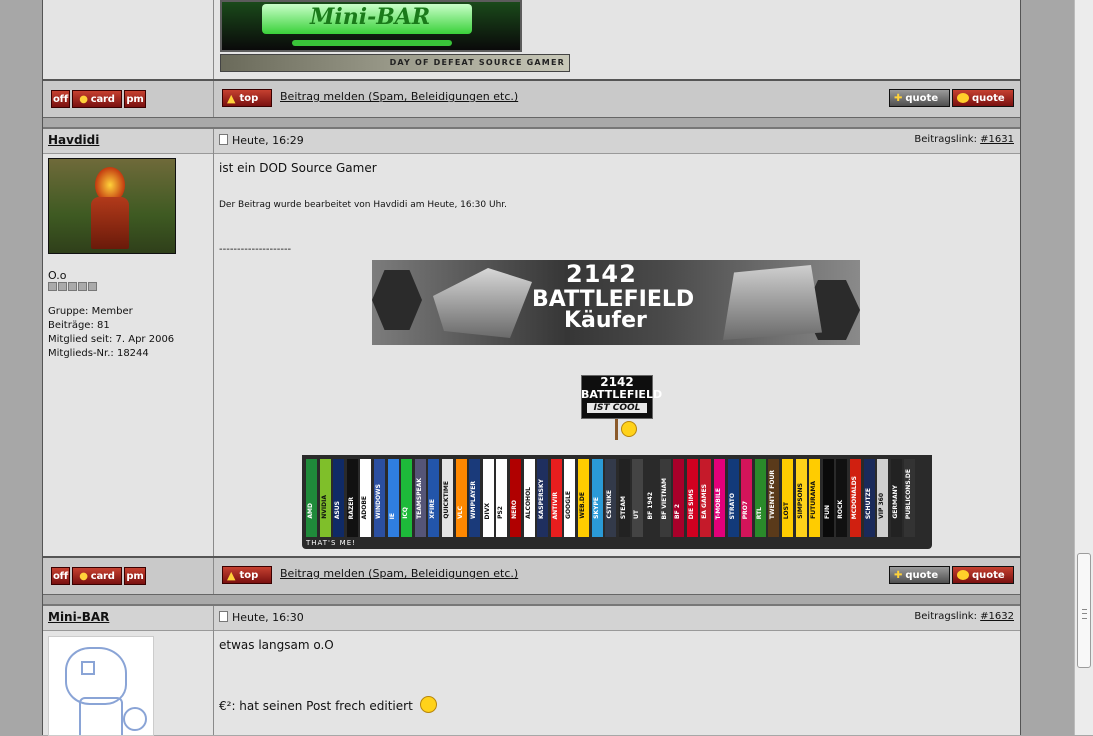  What do you see at coordinates (310, 511) in the screenshot?
I see `badge-label: AMD` at bounding box center [310, 511].